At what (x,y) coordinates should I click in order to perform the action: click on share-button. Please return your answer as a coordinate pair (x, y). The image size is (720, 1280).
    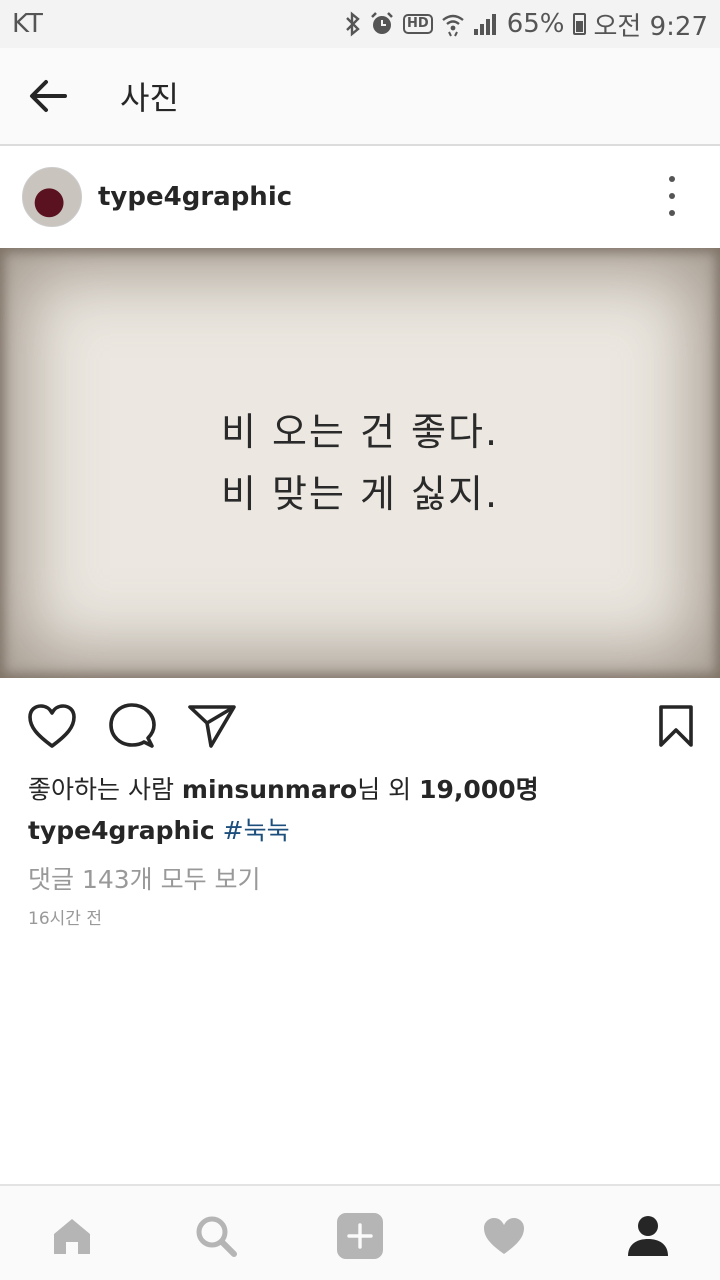
    Looking at the image, I should click on (212, 726).